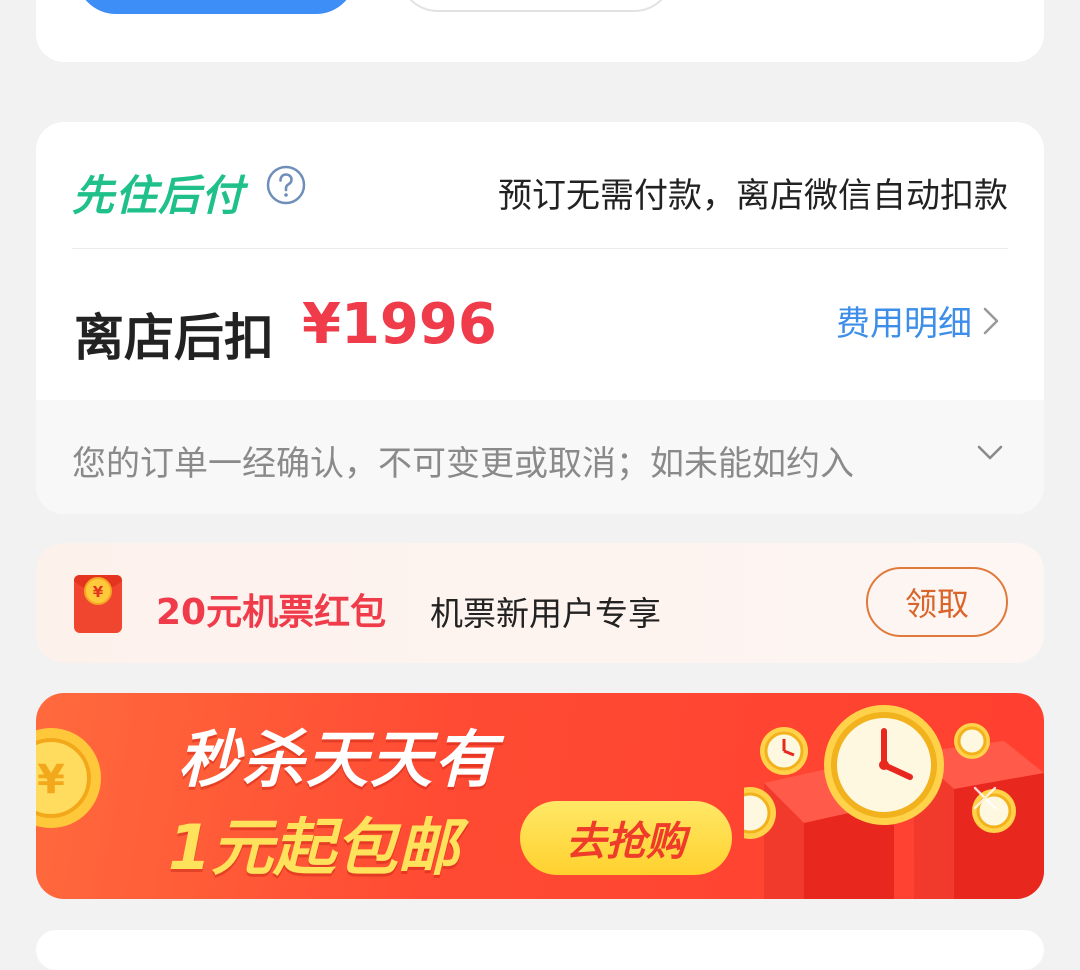  Describe the element at coordinates (98, 604) in the screenshot. I see `red-envelope-icon: ¥` at that location.